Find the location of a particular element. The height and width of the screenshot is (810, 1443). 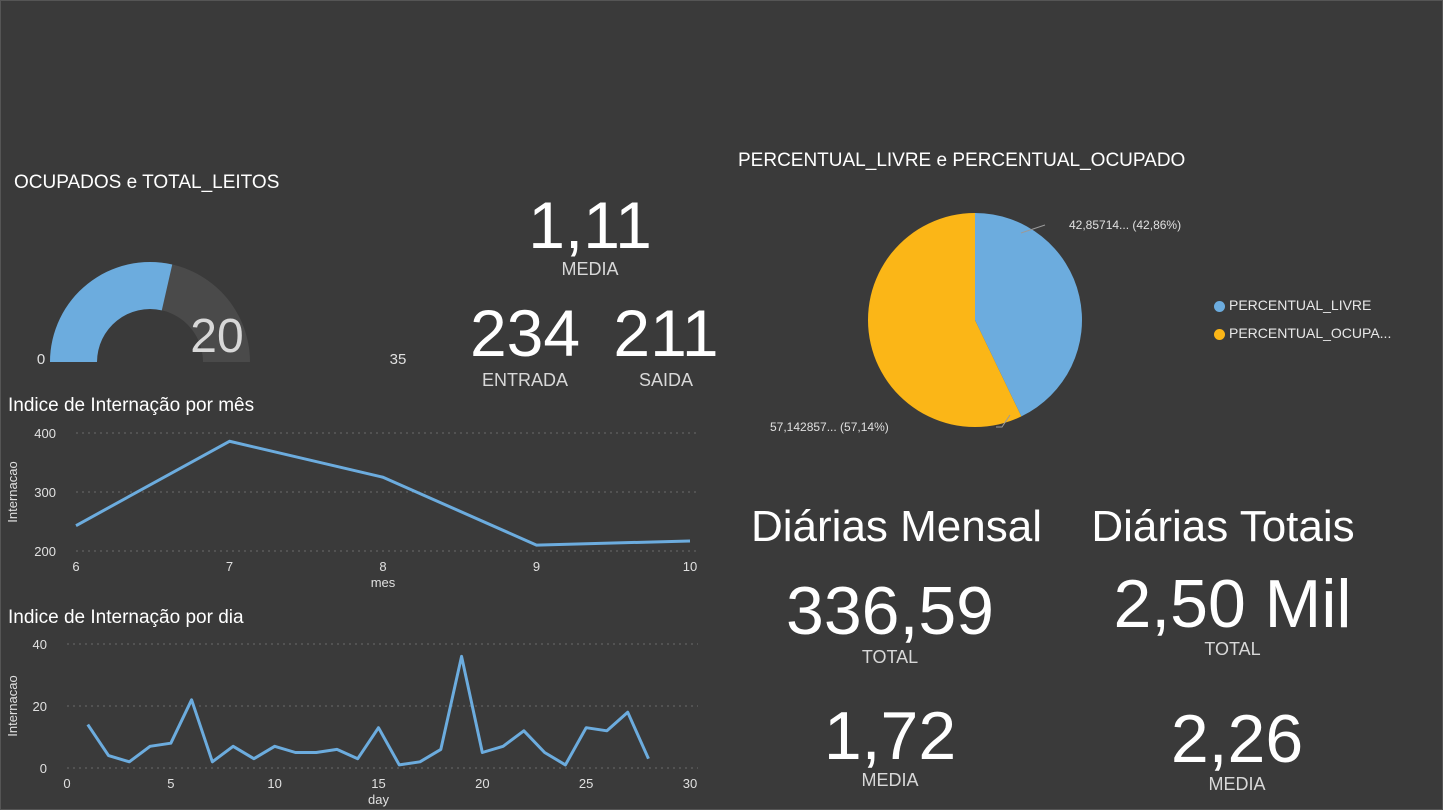

month-xaxis-label: mes is located at coordinates (383, 582).